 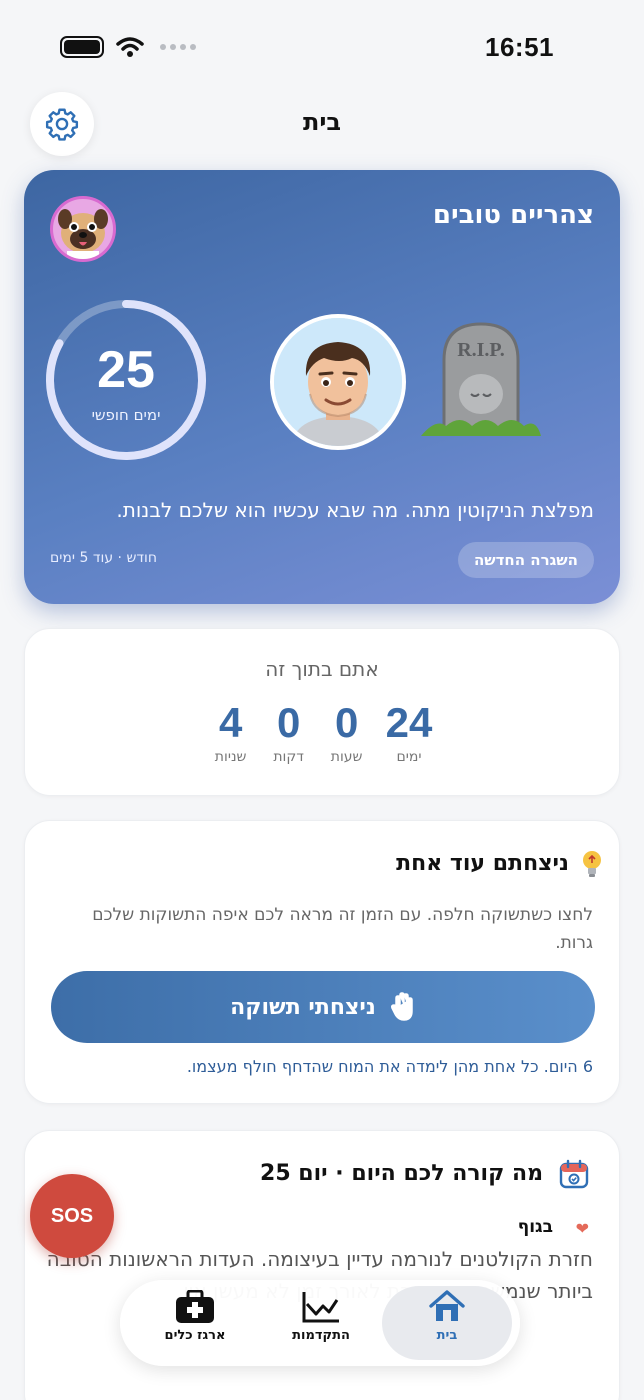 I want to click on timer-hours-label: שעות, so click(x=346, y=757).